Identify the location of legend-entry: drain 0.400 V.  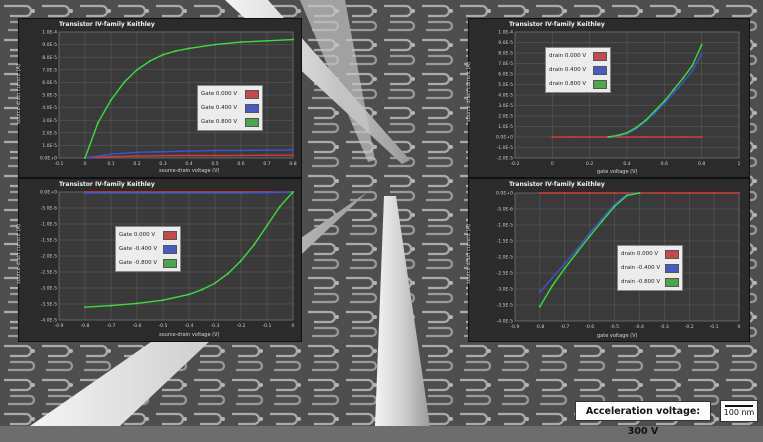
(578, 70).